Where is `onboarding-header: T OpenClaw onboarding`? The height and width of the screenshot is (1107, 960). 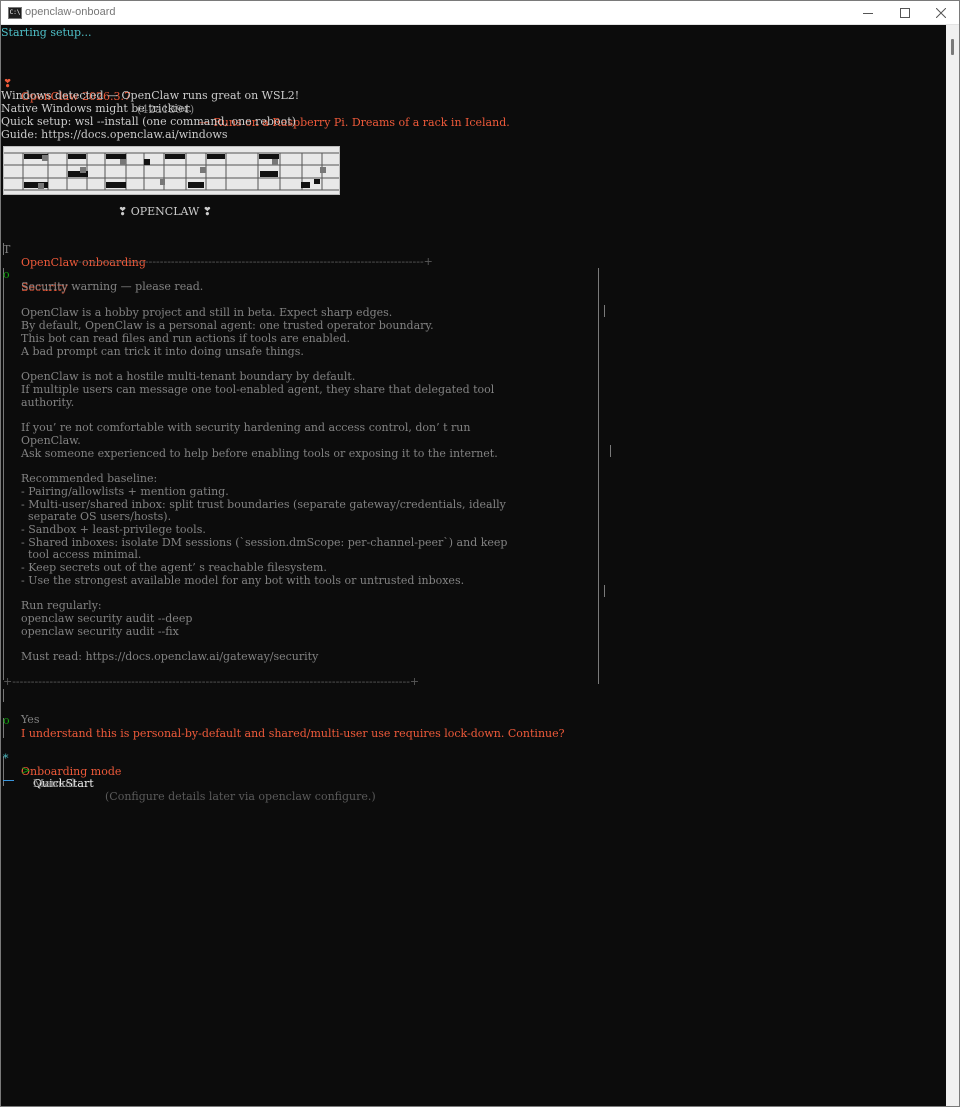
onboarding-header: T OpenClaw onboarding is located at coordinates (73, 249).